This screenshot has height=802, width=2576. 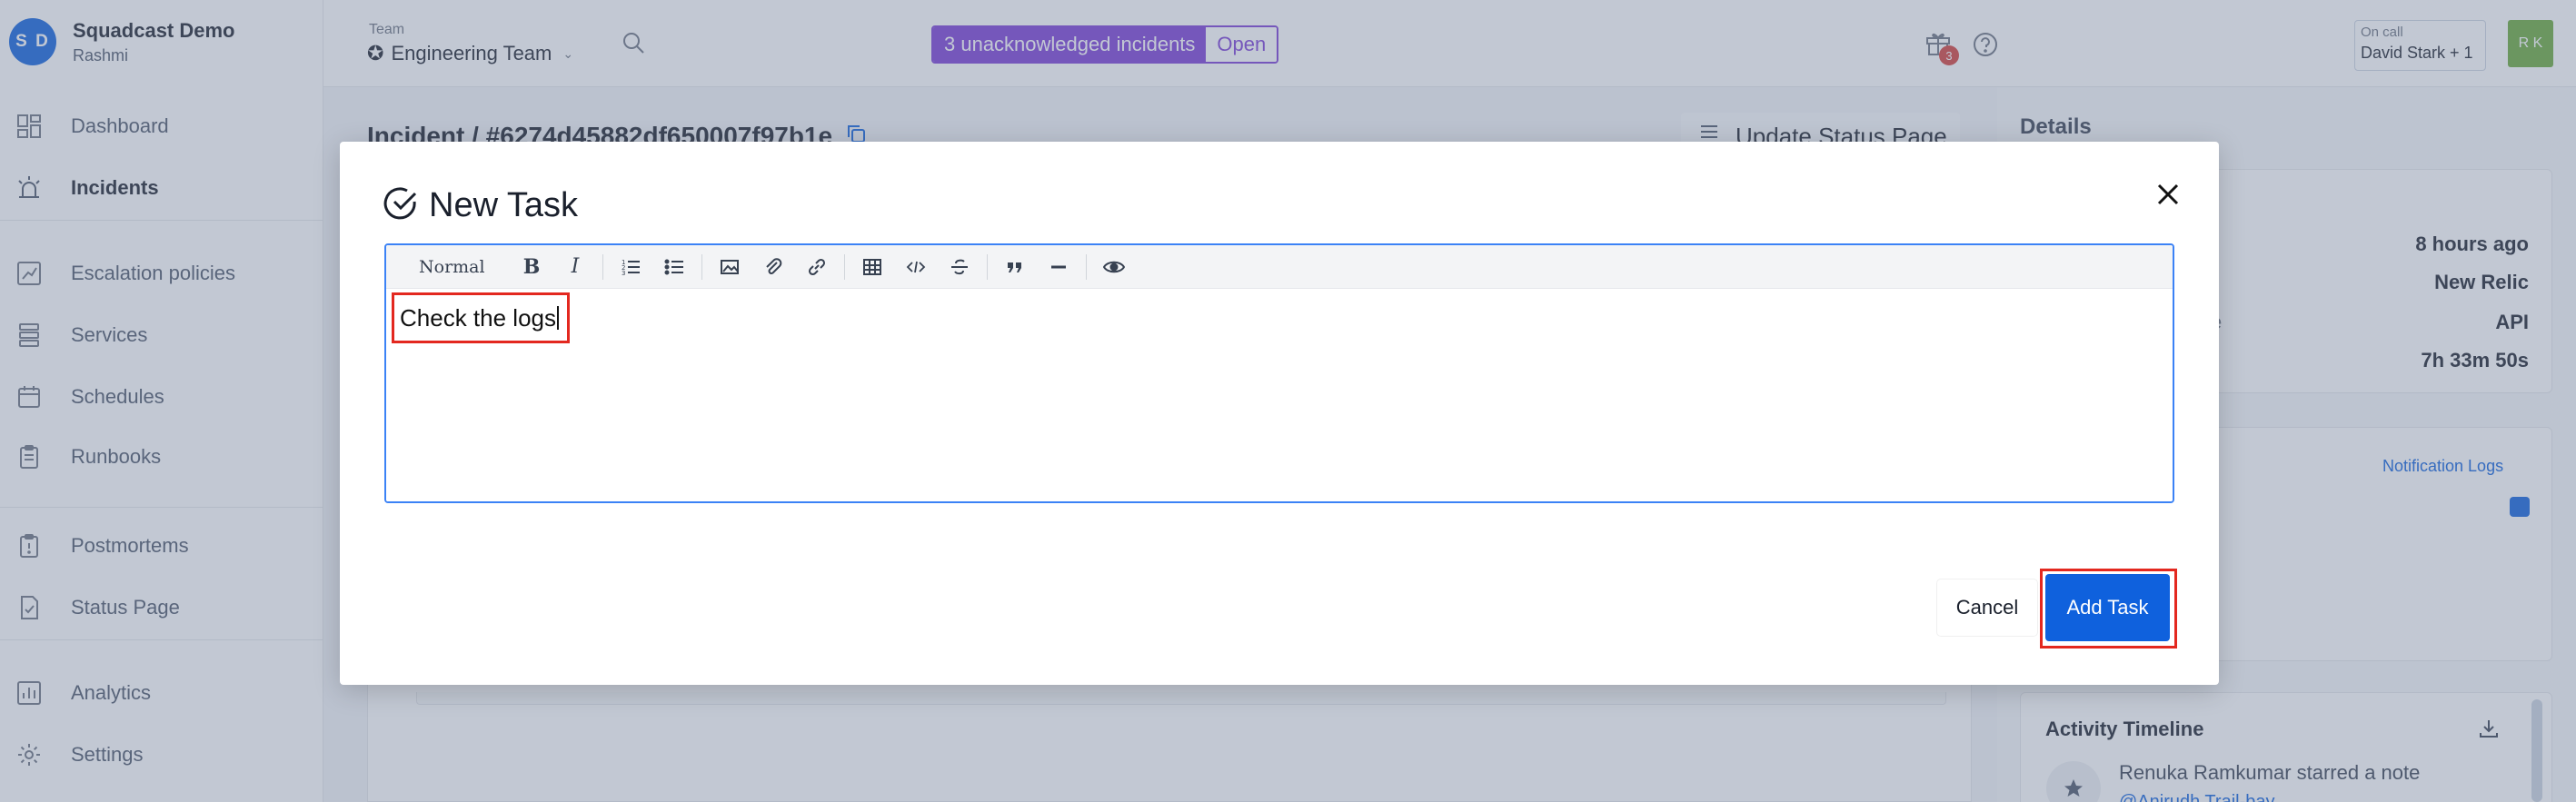 What do you see at coordinates (675, 267) in the screenshot?
I see `bullet-list-icon` at bounding box center [675, 267].